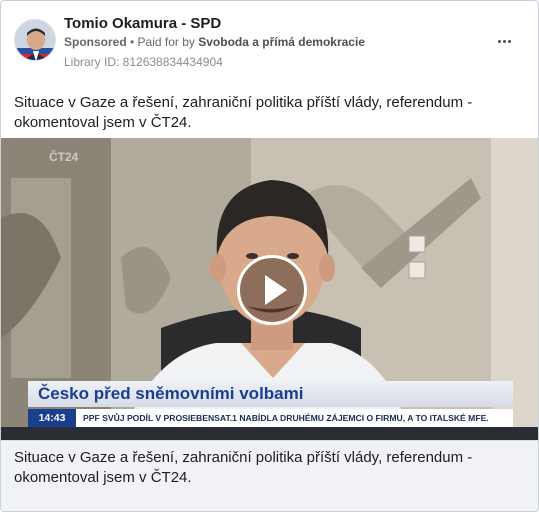  I want to click on play-button, so click(272, 290).